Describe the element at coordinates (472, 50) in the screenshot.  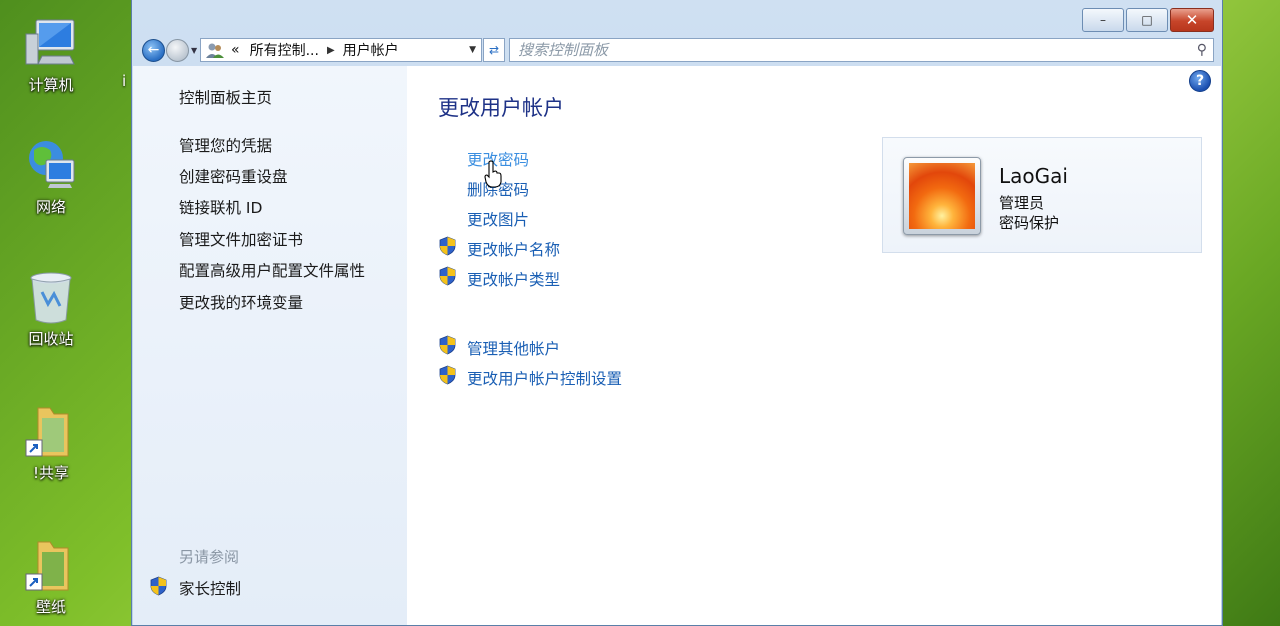
I see `address-dropdown-icon: ▼` at that location.